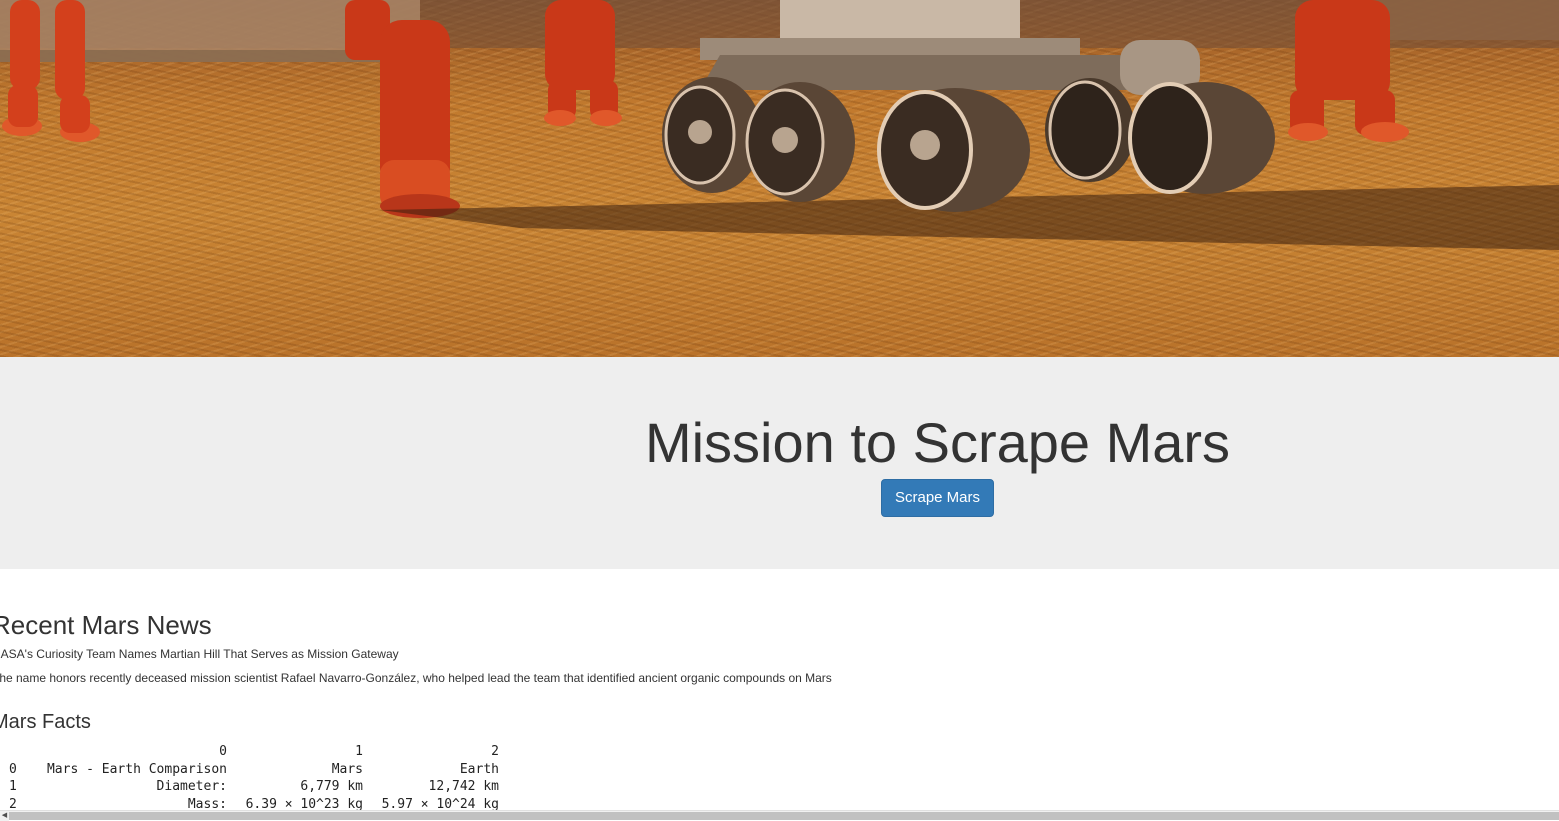 This screenshot has width=1559, height=821. Describe the element at coordinates (254, 770) in the screenshot. I see `table-row: 0 Mars - Earth Comparison Mars Earth` at that location.